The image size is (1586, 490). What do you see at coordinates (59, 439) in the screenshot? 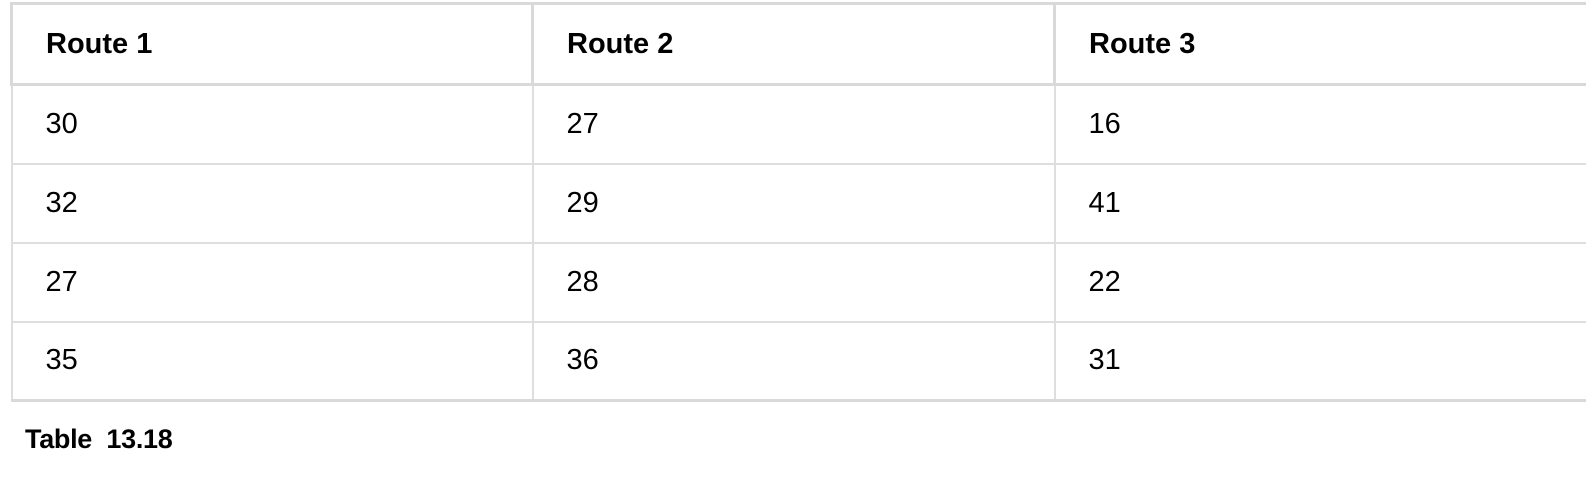
I see `caption-label: Table` at bounding box center [59, 439].